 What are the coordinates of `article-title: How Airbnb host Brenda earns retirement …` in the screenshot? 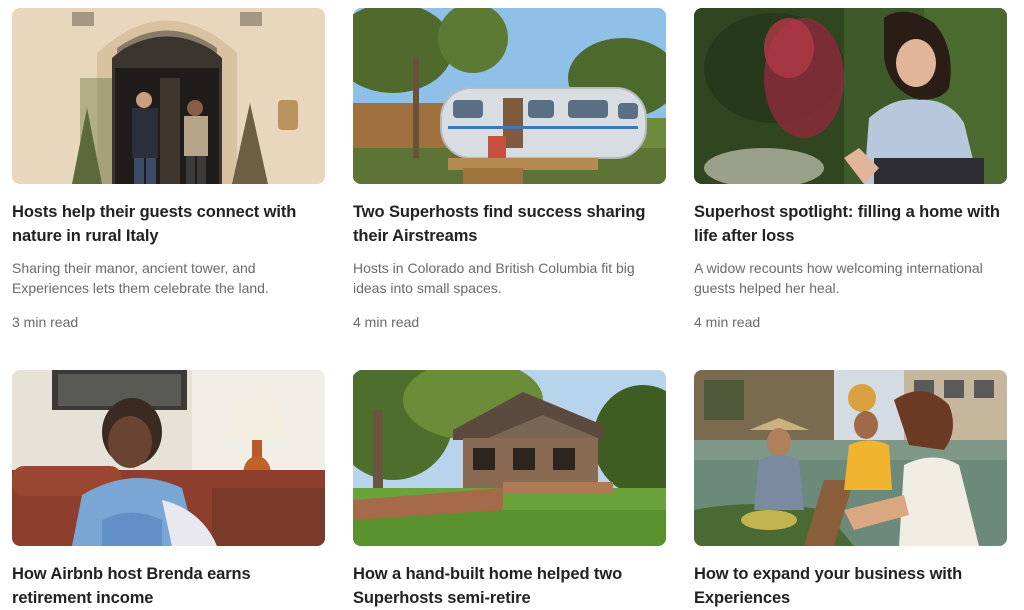 It's located at (168, 586).